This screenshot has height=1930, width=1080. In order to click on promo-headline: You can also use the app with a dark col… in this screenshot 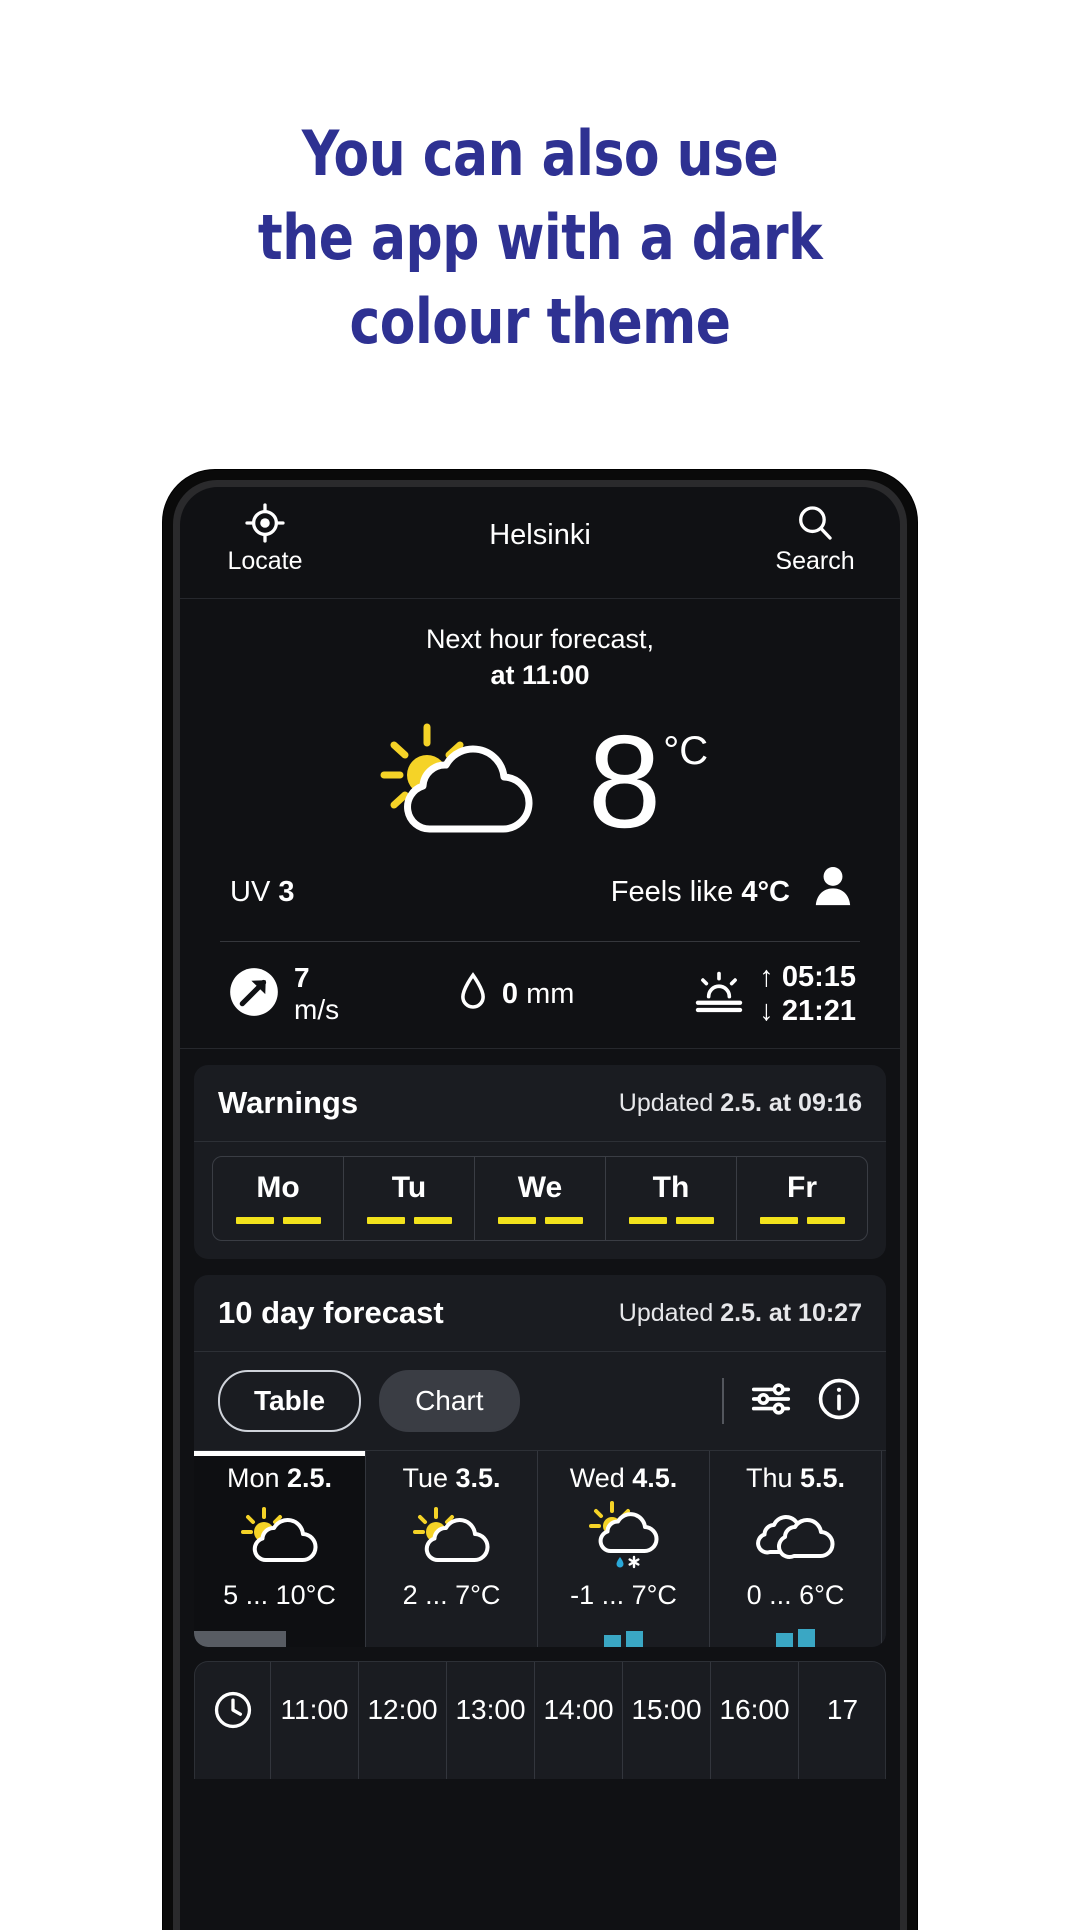, I will do `click(540, 238)`.